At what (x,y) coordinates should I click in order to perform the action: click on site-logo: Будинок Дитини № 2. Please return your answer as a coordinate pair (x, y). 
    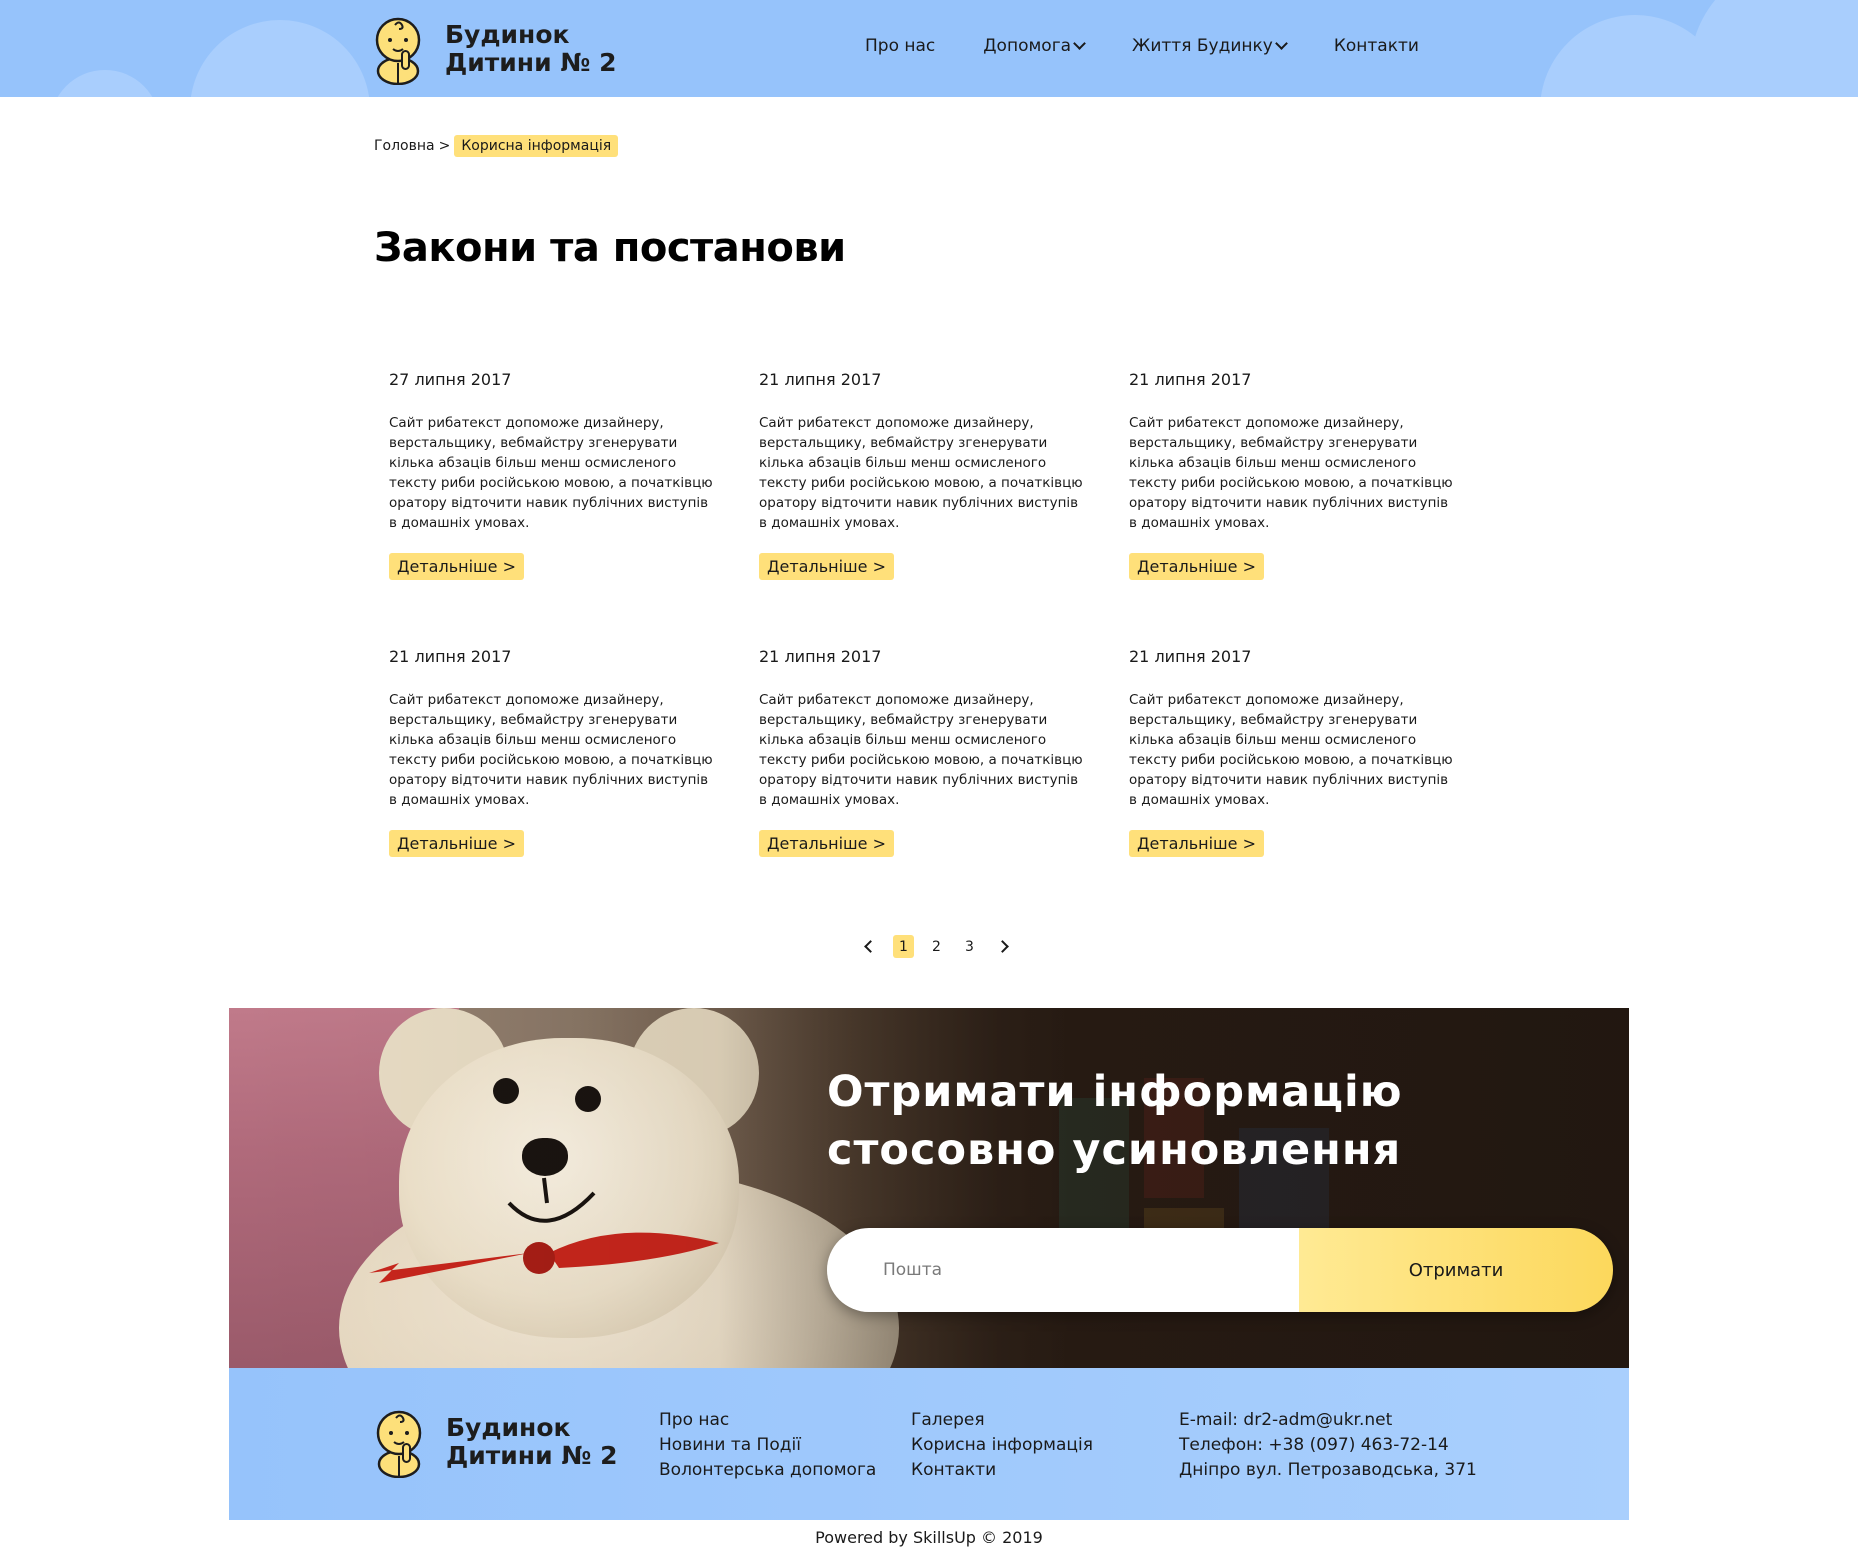
    Looking at the image, I should click on (494, 49).